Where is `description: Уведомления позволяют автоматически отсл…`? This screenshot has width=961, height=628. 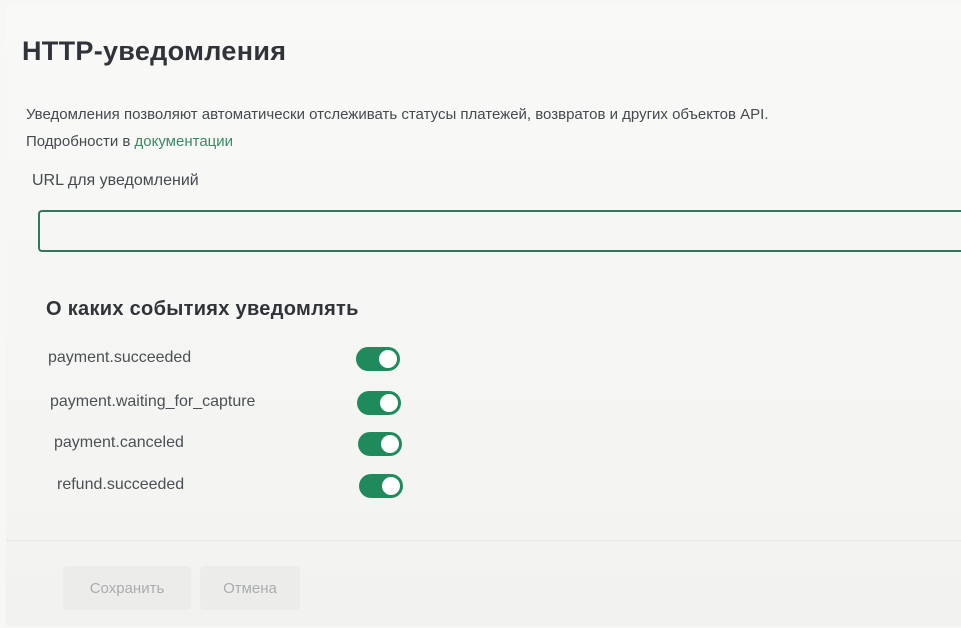 description: Уведомления позволяют автоматически отсл… is located at coordinates (436, 128).